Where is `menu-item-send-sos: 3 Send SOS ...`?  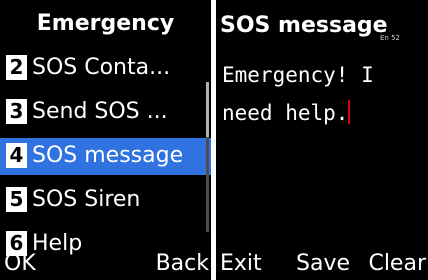
menu-item-send-sos: 3 Send SOS ... is located at coordinates (105, 112).